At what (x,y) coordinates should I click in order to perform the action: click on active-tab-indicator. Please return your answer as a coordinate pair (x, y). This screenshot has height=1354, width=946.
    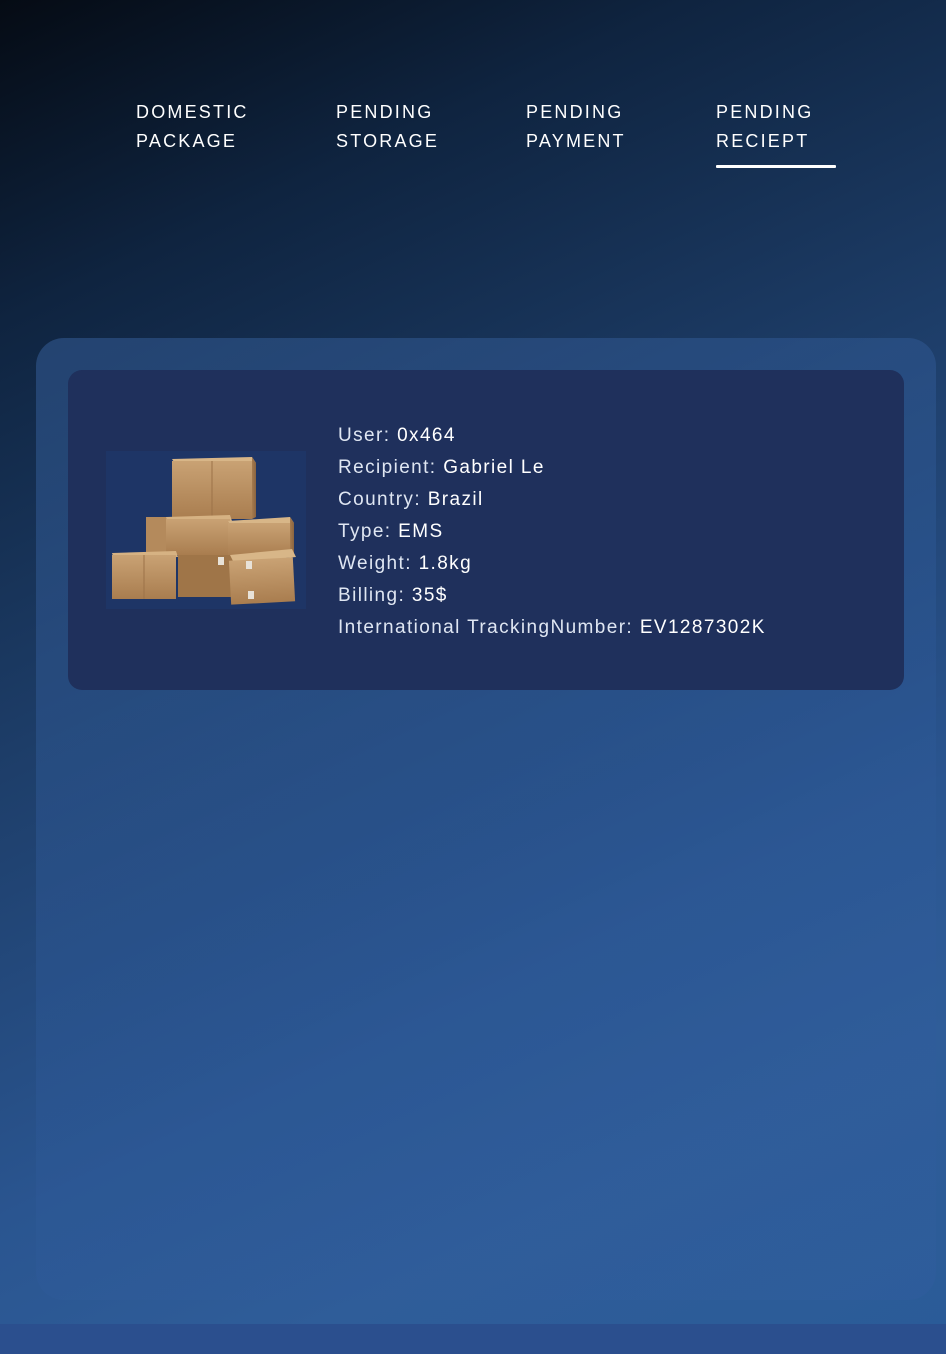
    Looking at the image, I should click on (776, 166).